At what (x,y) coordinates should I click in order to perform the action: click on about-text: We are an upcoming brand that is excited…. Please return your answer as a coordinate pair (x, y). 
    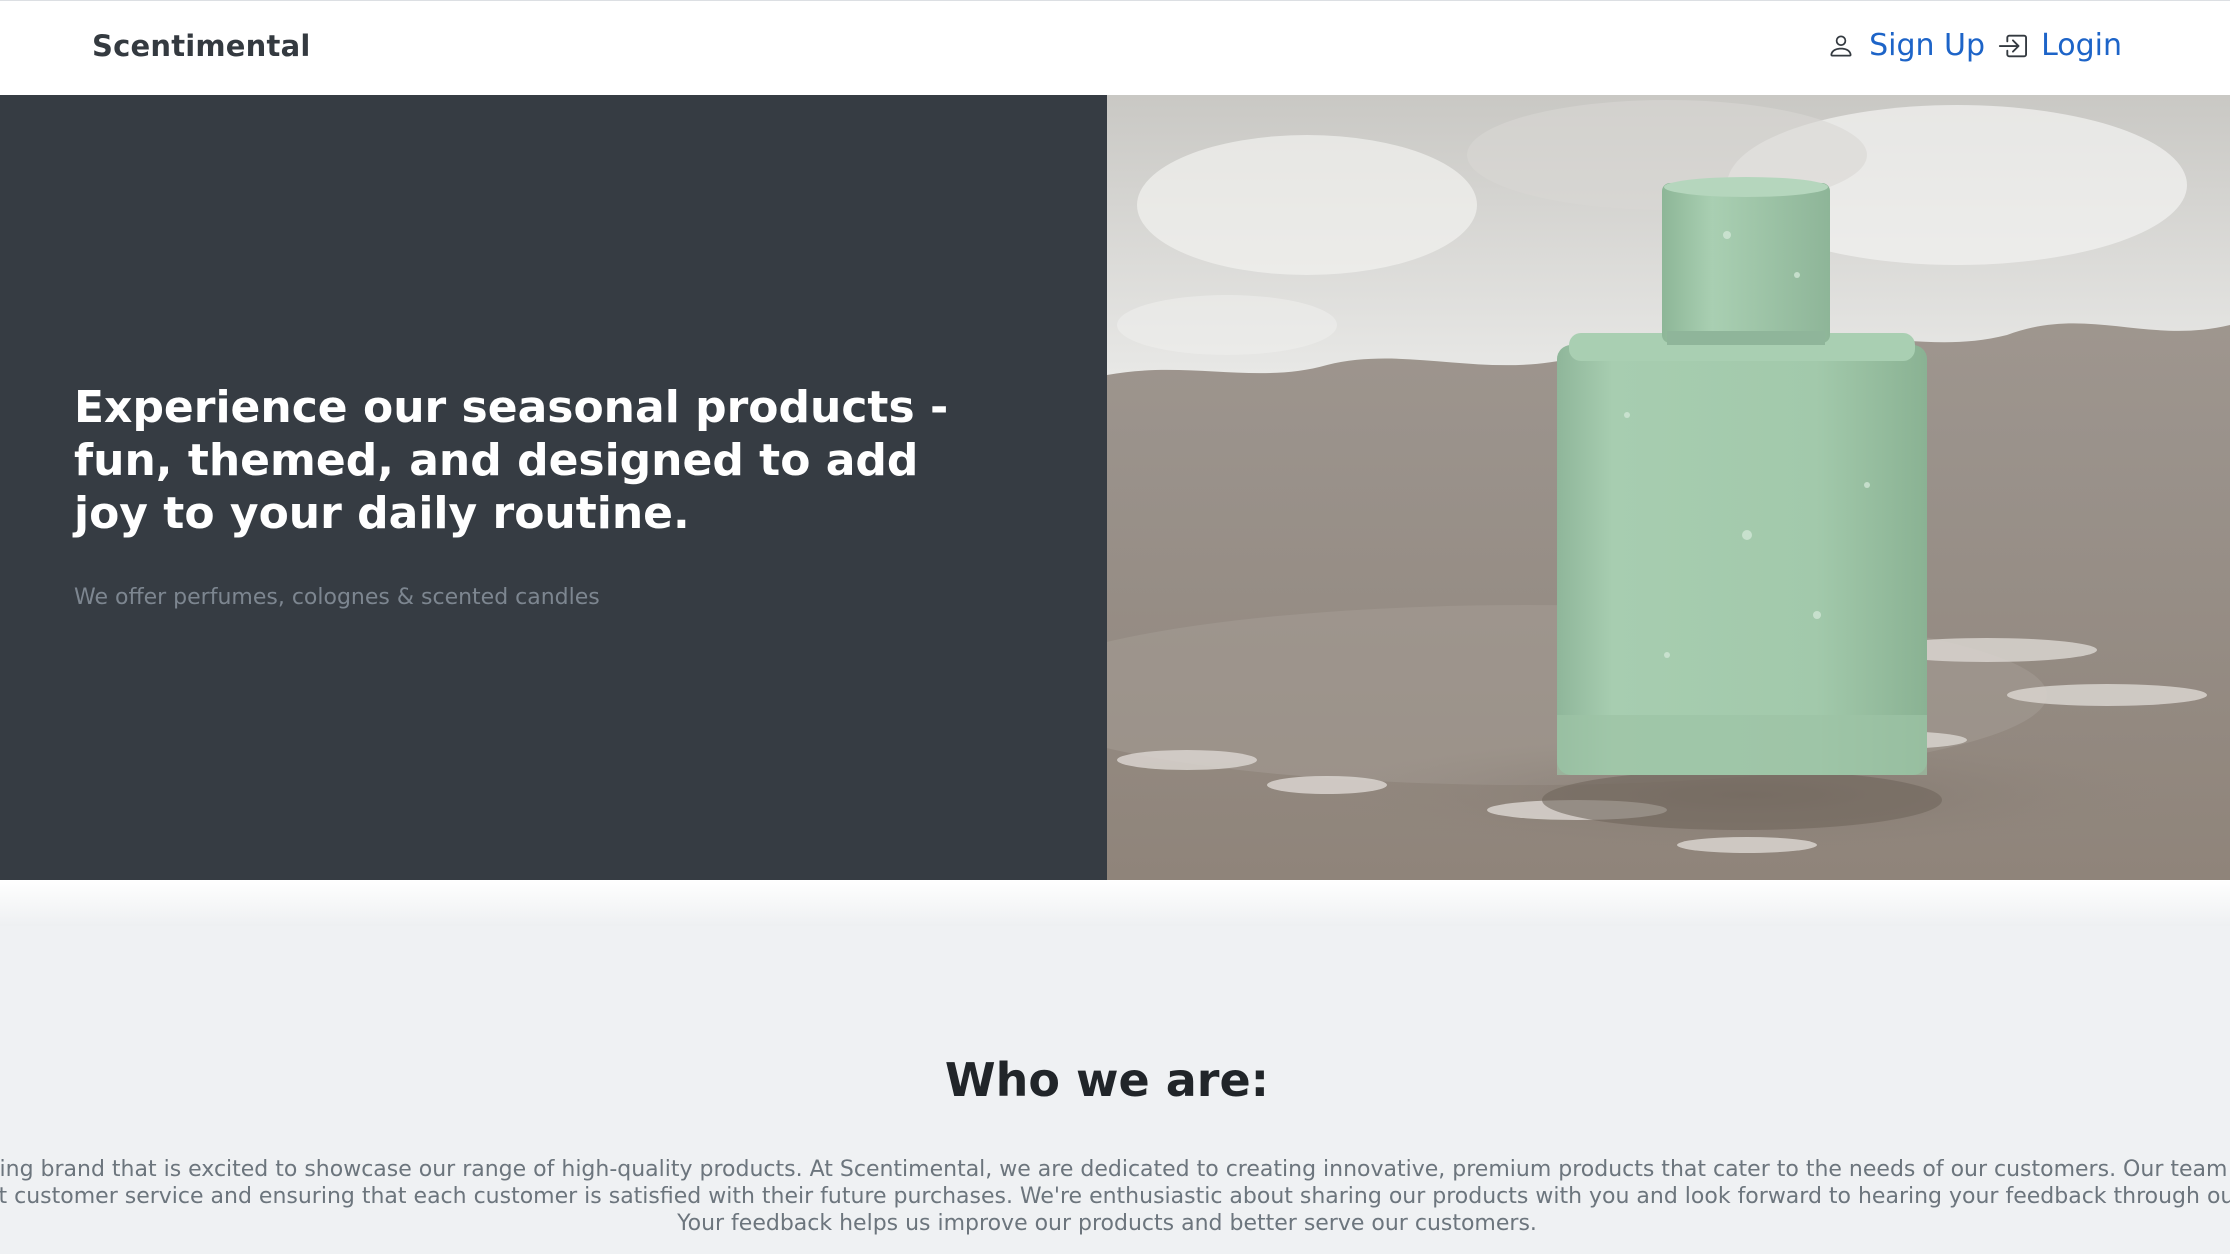
    Looking at the image, I should click on (1115, 1196).